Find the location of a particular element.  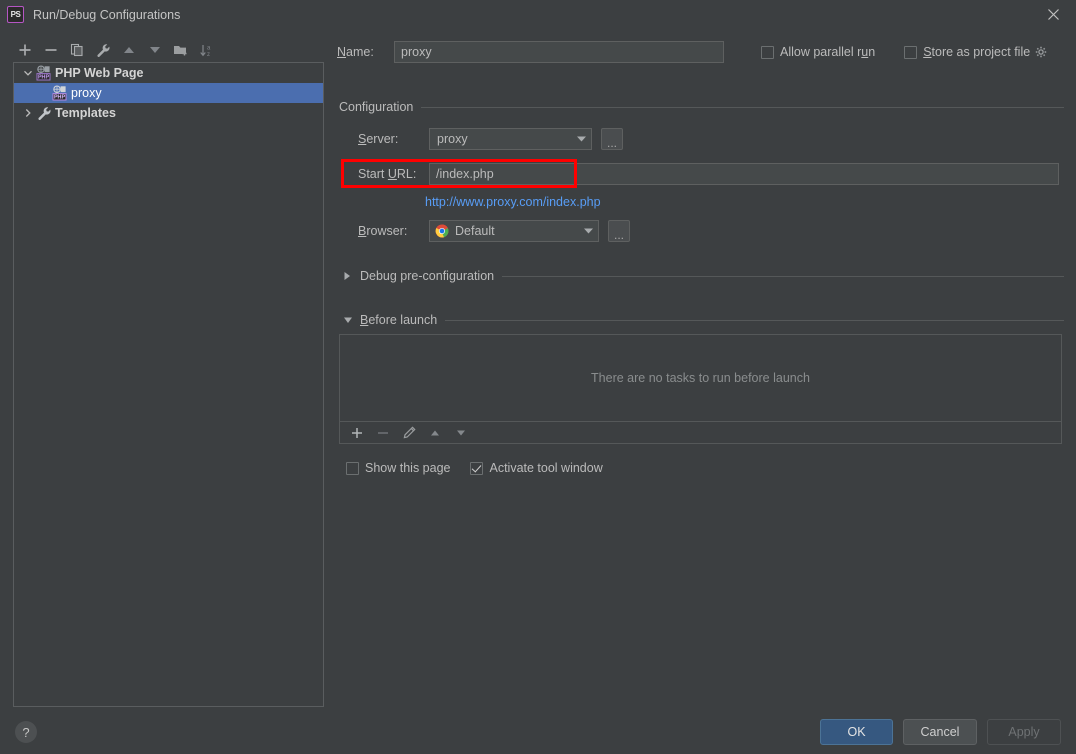

activate-tool-window-checkbox: Activate tool window is located at coordinates (536, 468).